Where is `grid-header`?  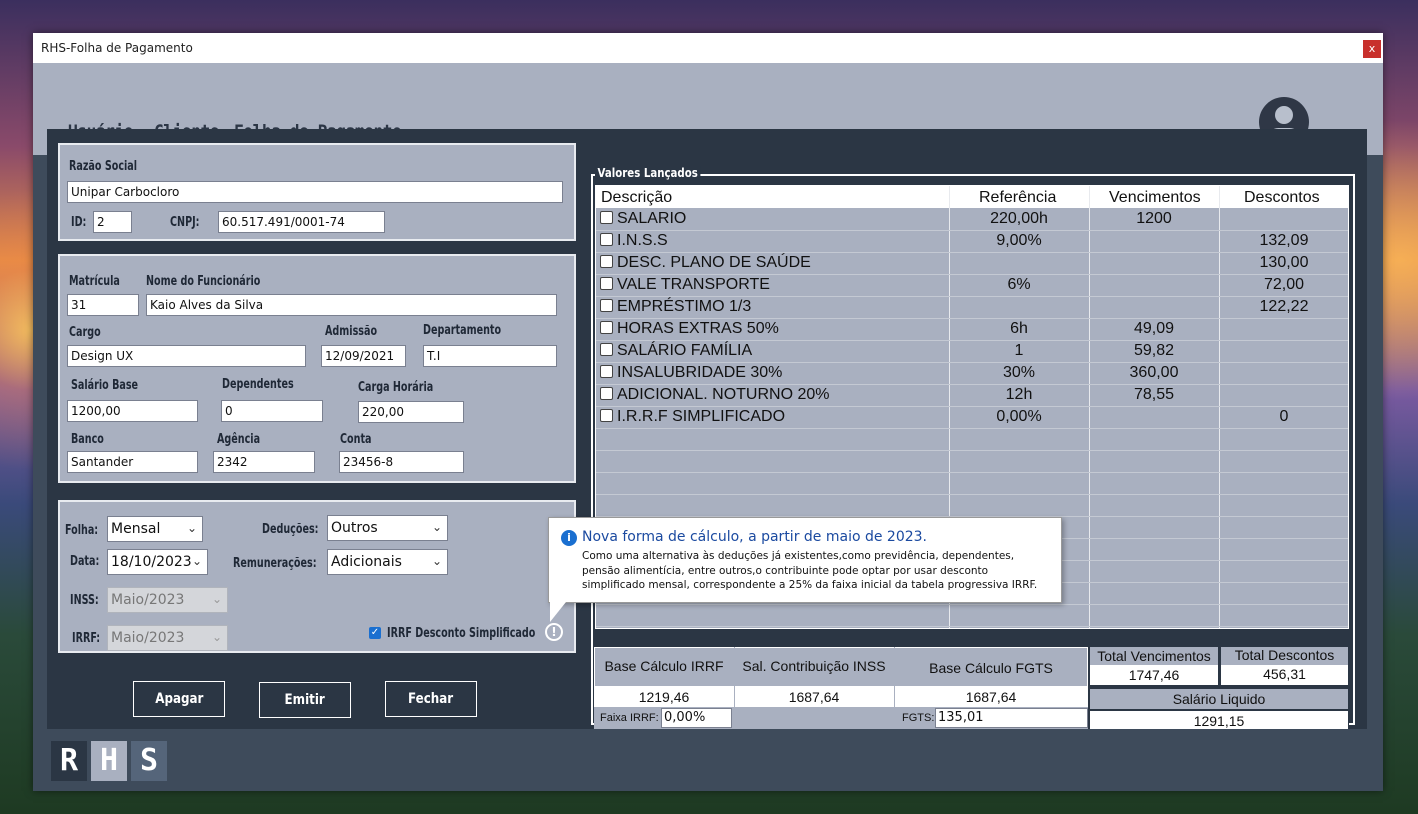 grid-header is located at coordinates (972, 197).